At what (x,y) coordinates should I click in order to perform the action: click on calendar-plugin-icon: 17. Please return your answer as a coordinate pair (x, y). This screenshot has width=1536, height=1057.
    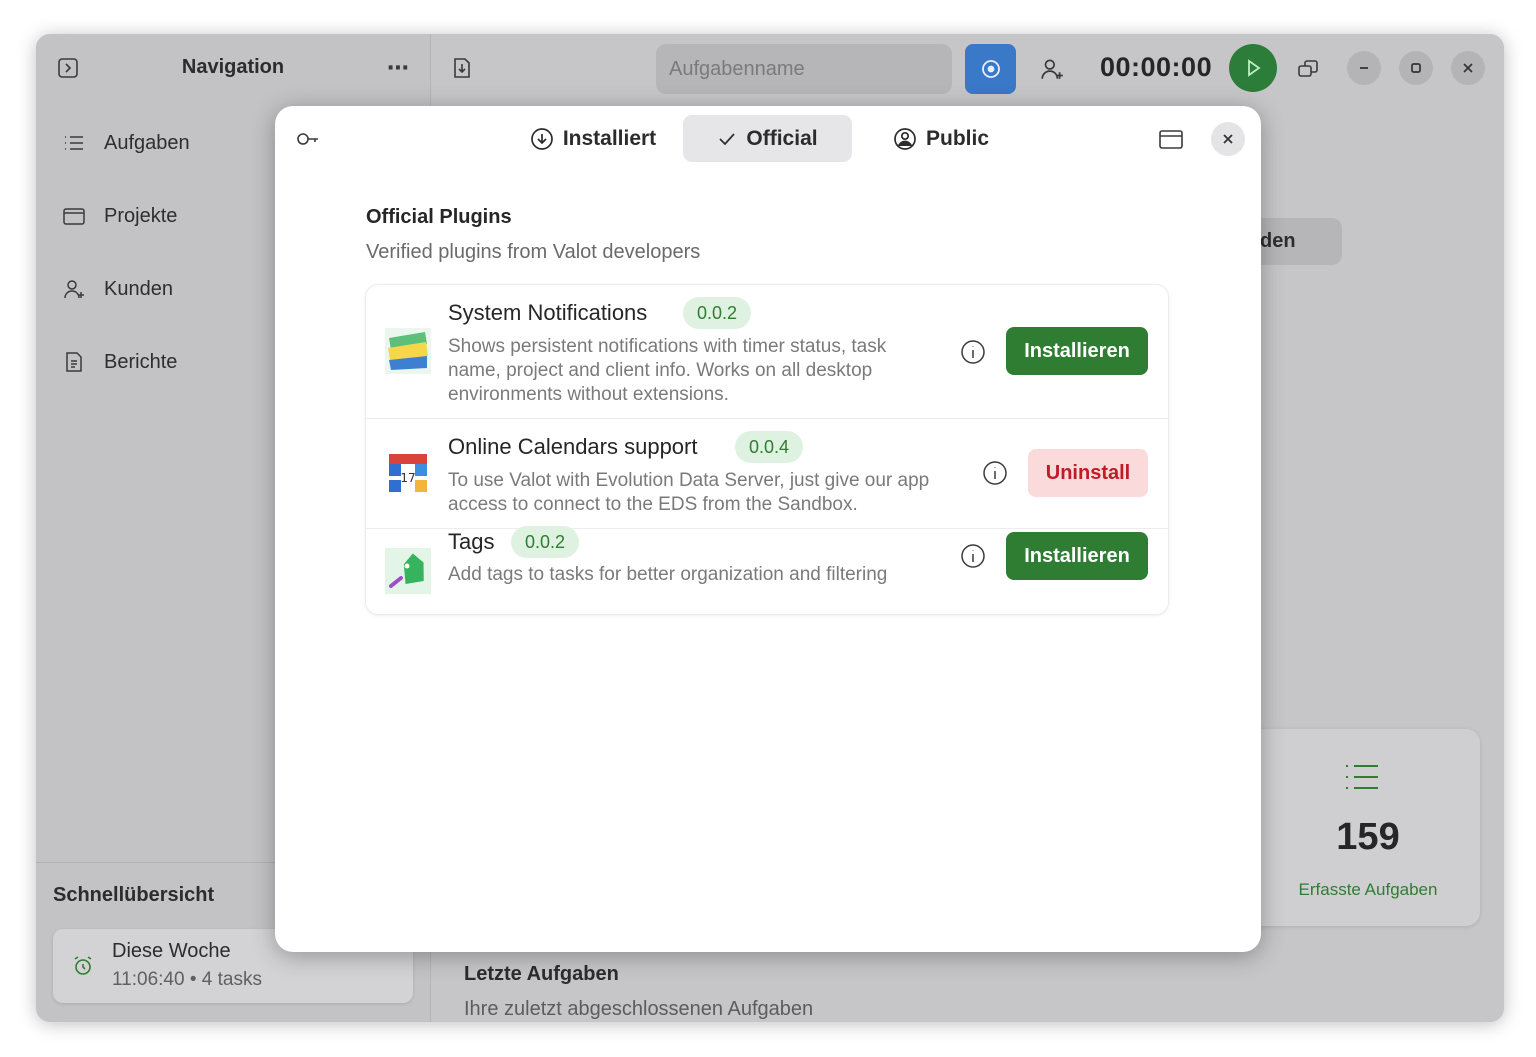
    Looking at the image, I should click on (408, 473).